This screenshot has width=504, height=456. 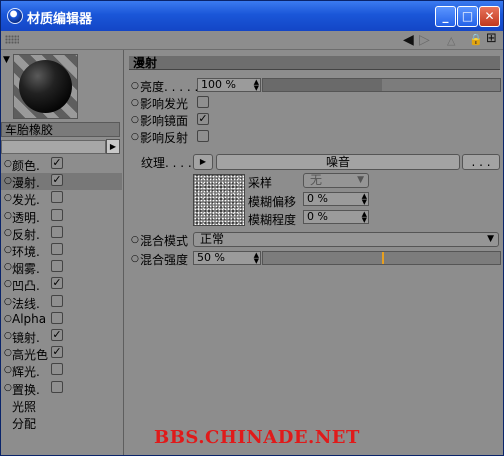 I want to click on channel-item: ○ 镜射. ✓, so click(x=61, y=336).